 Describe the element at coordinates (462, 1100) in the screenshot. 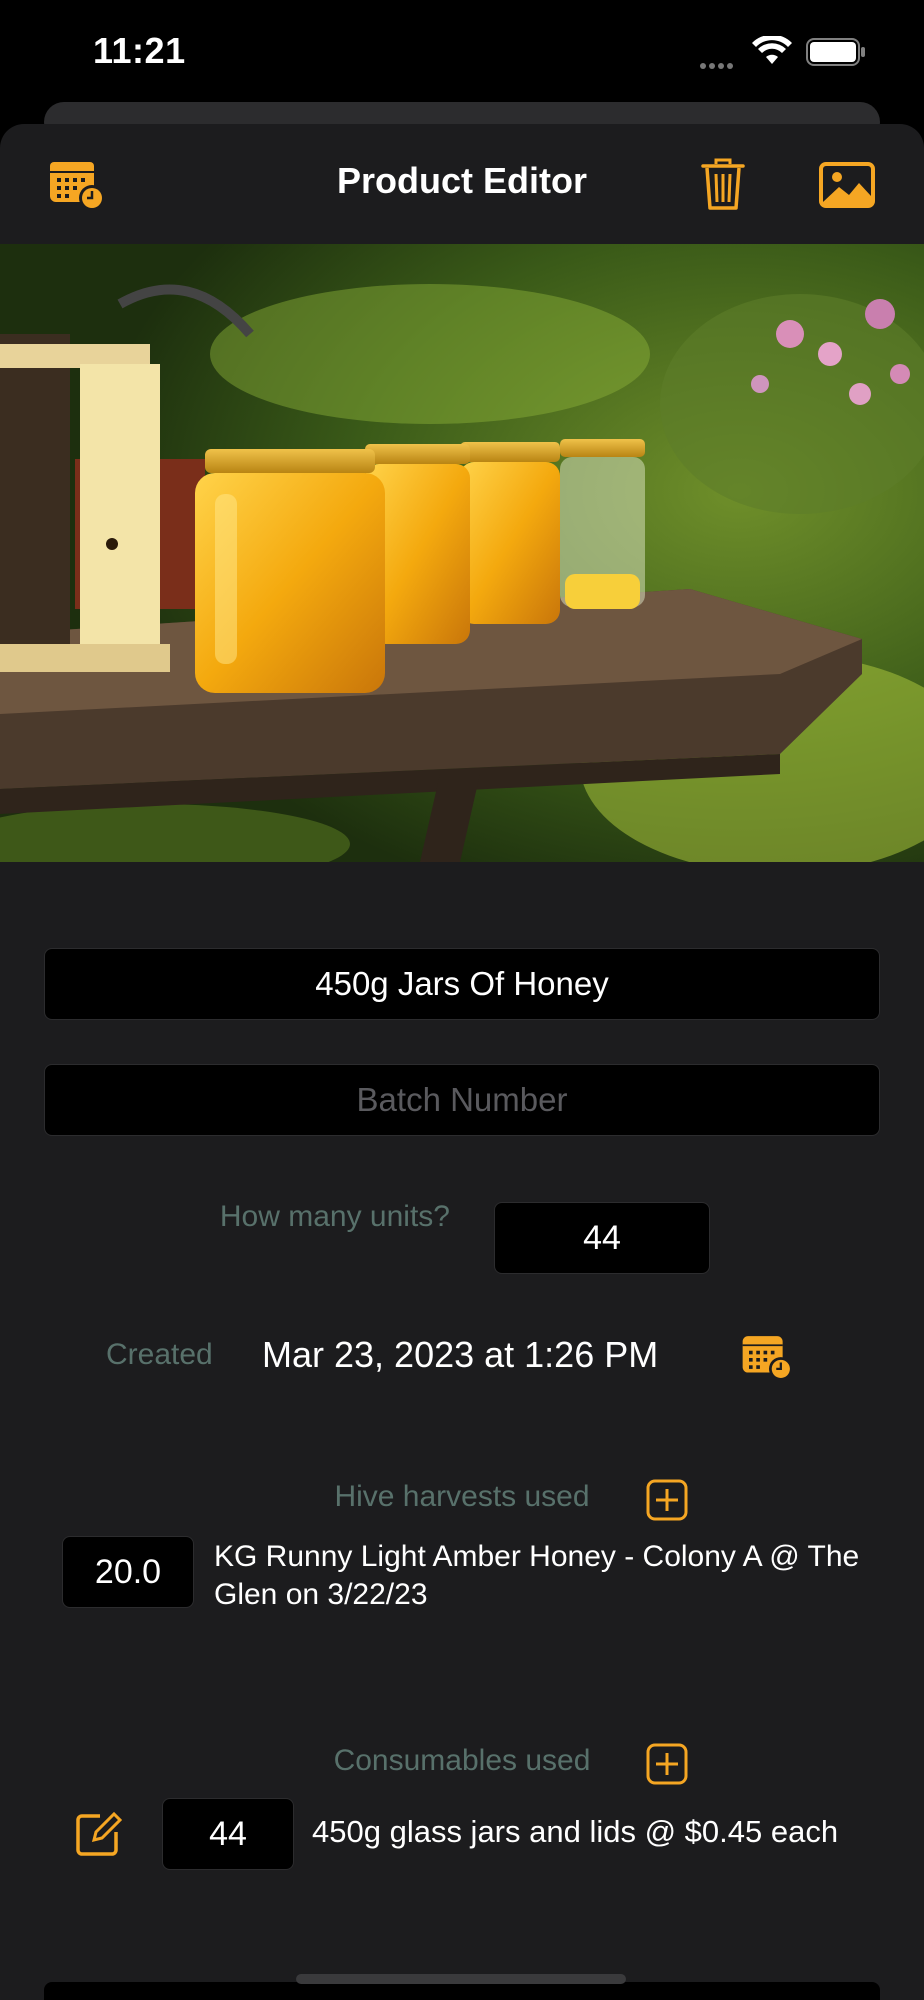

I see `batch-number-field: Batch Number` at that location.